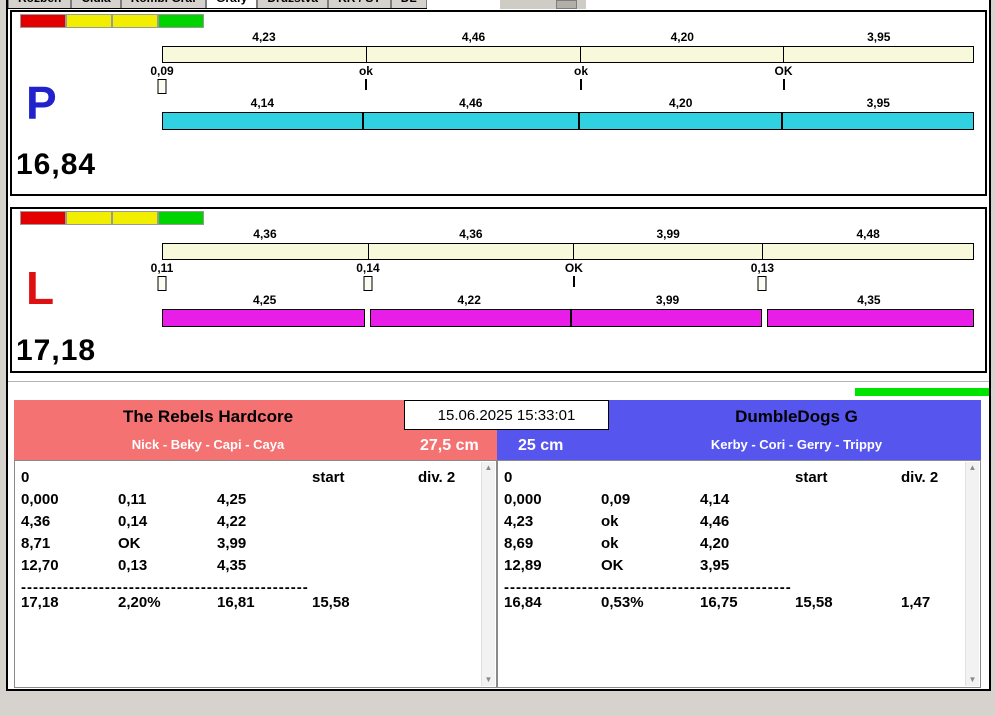  I want to click on table-cell: 0,53%, so click(622, 602).